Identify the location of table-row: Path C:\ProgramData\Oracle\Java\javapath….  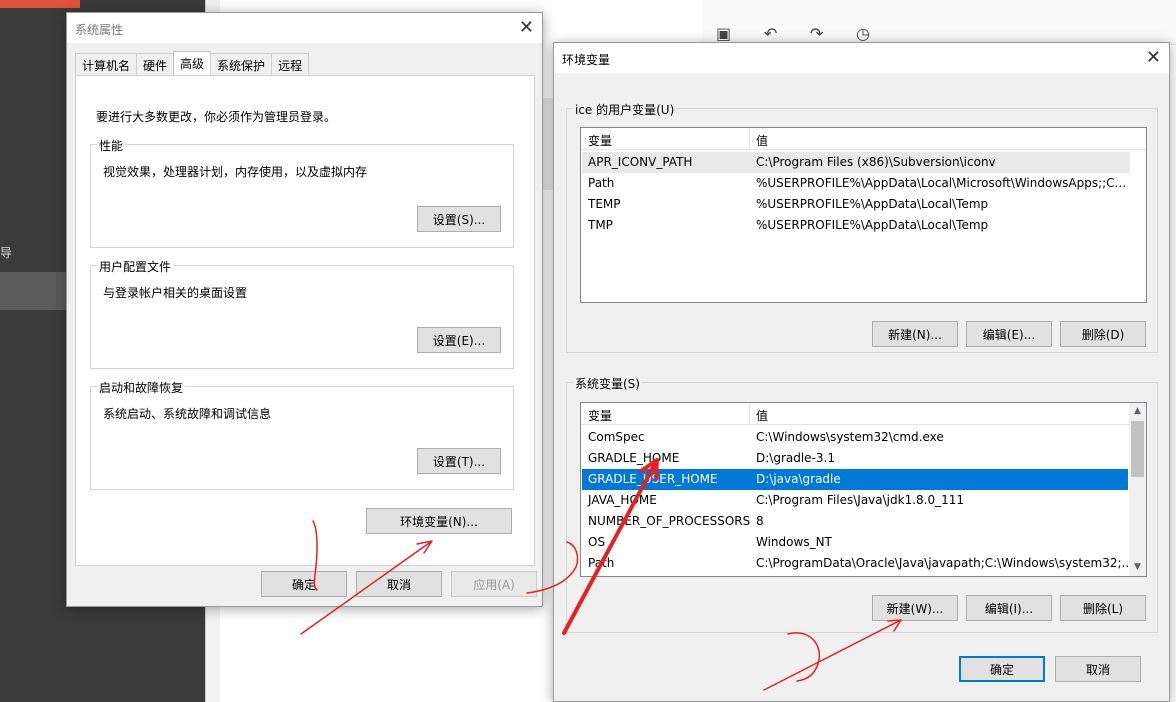
(857, 563).